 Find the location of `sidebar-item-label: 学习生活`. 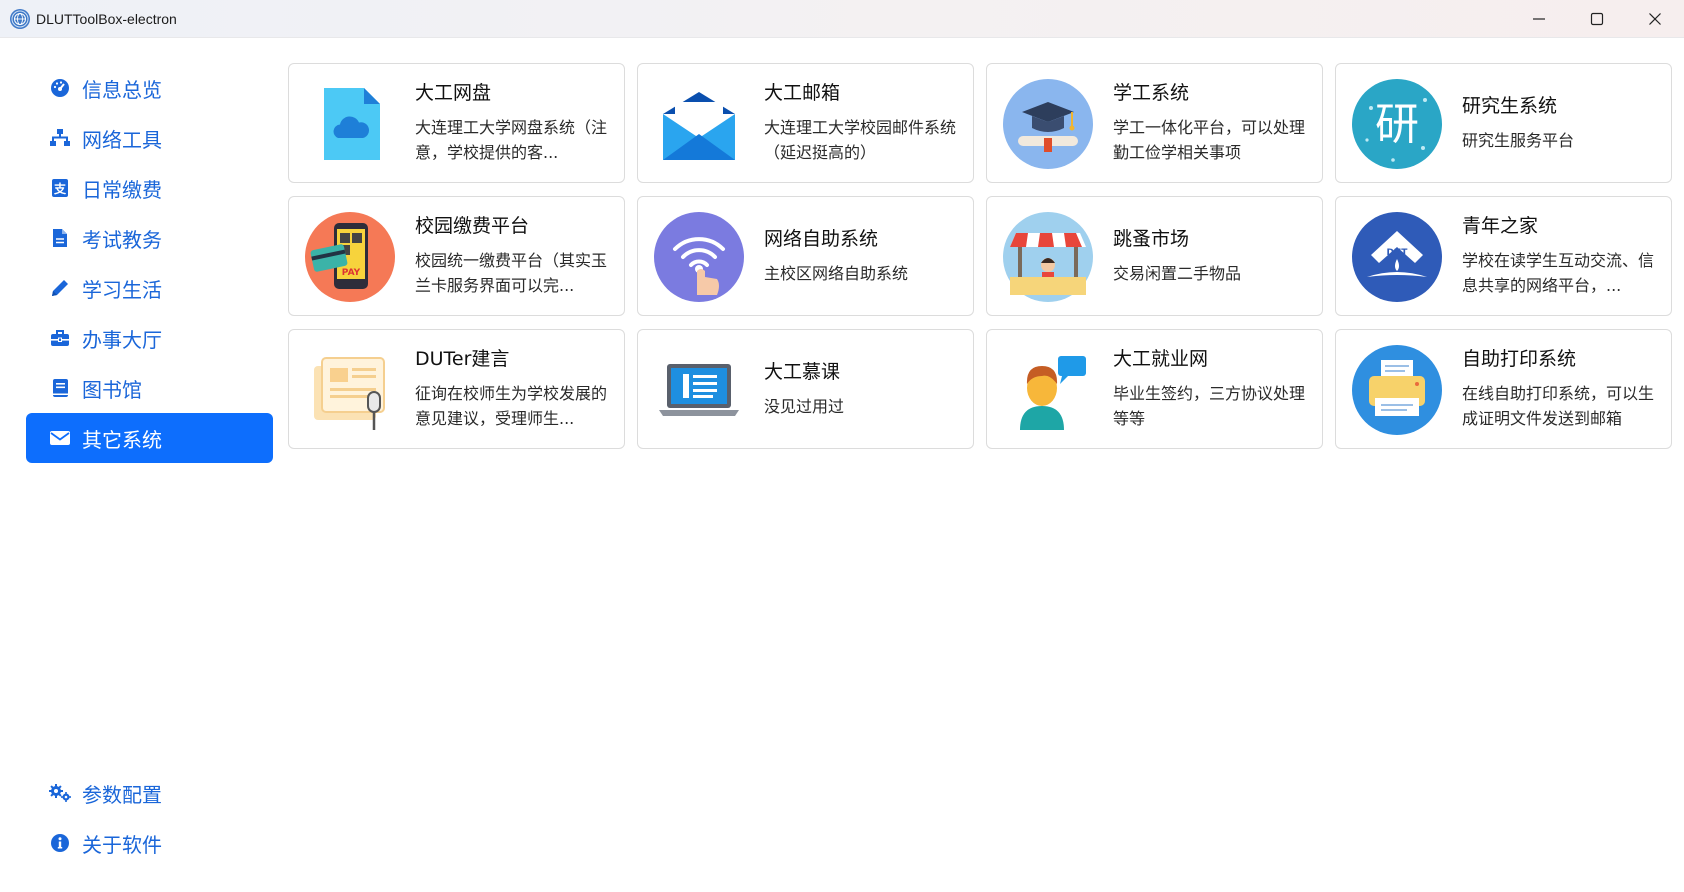

sidebar-item-label: 学习生活 is located at coordinates (122, 289).